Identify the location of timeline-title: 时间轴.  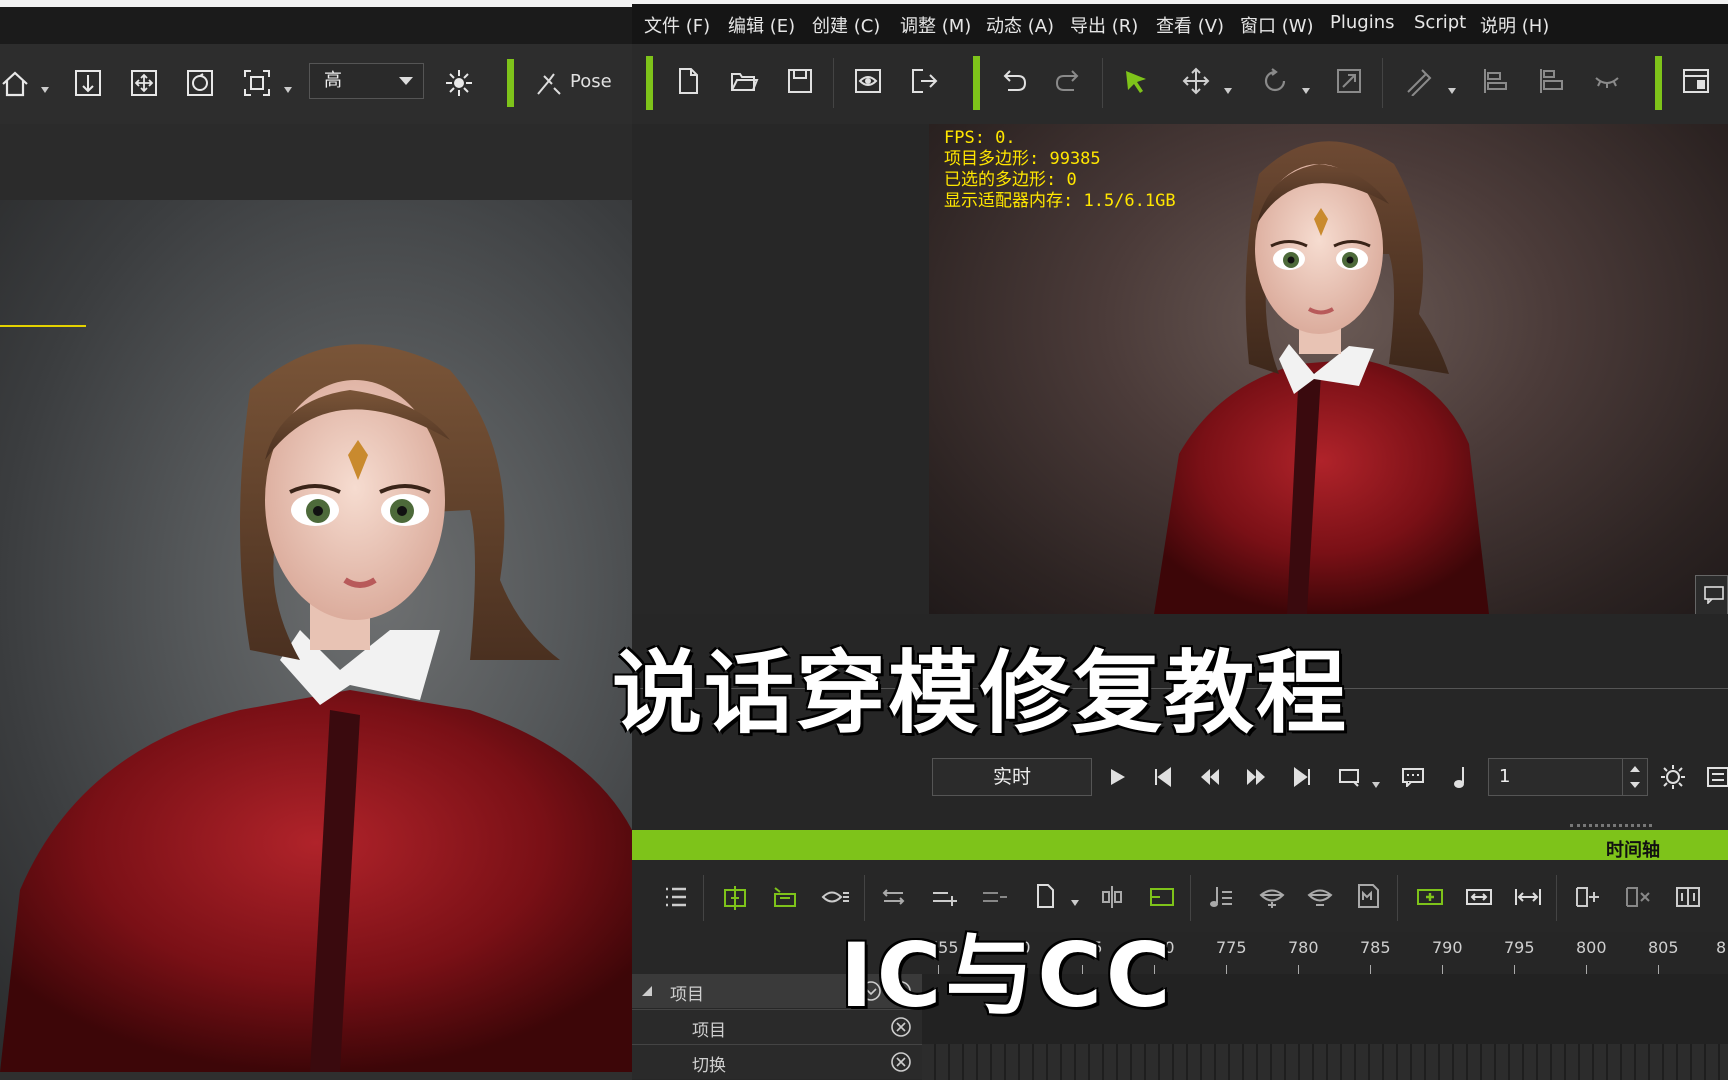
(1633, 850).